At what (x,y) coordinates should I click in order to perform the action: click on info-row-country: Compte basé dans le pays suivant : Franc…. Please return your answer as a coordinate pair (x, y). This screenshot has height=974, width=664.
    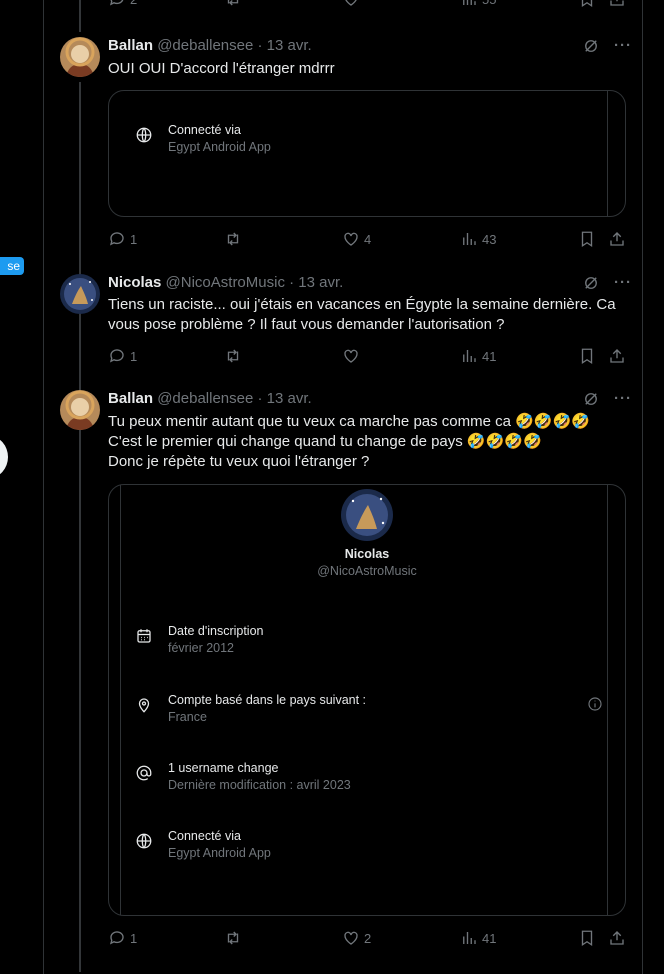
    Looking at the image, I should click on (370, 709).